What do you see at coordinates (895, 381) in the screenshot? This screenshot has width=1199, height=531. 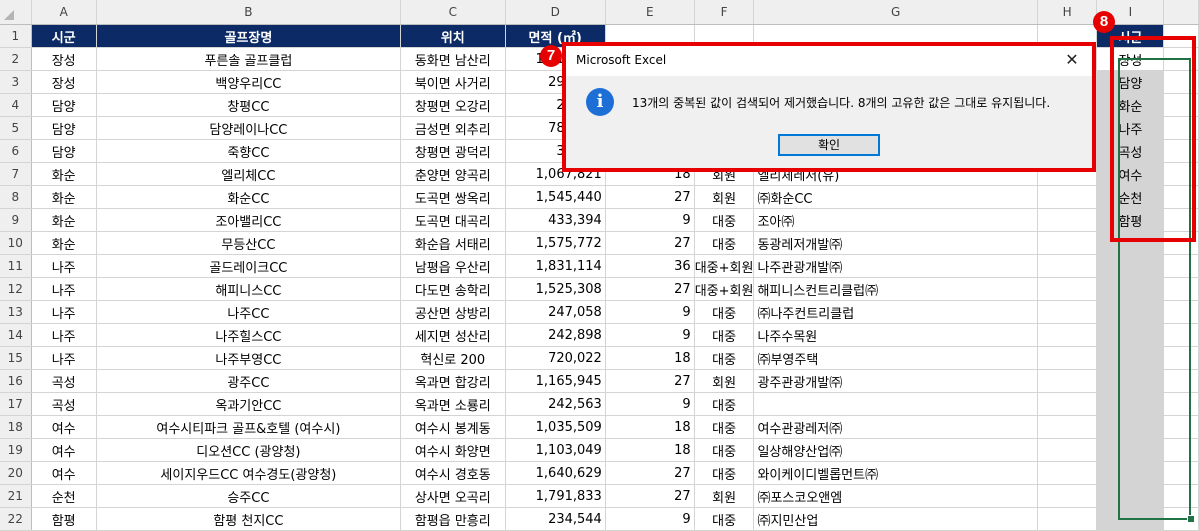 I see `cell-operator: 광주관광개발㈜` at bounding box center [895, 381].